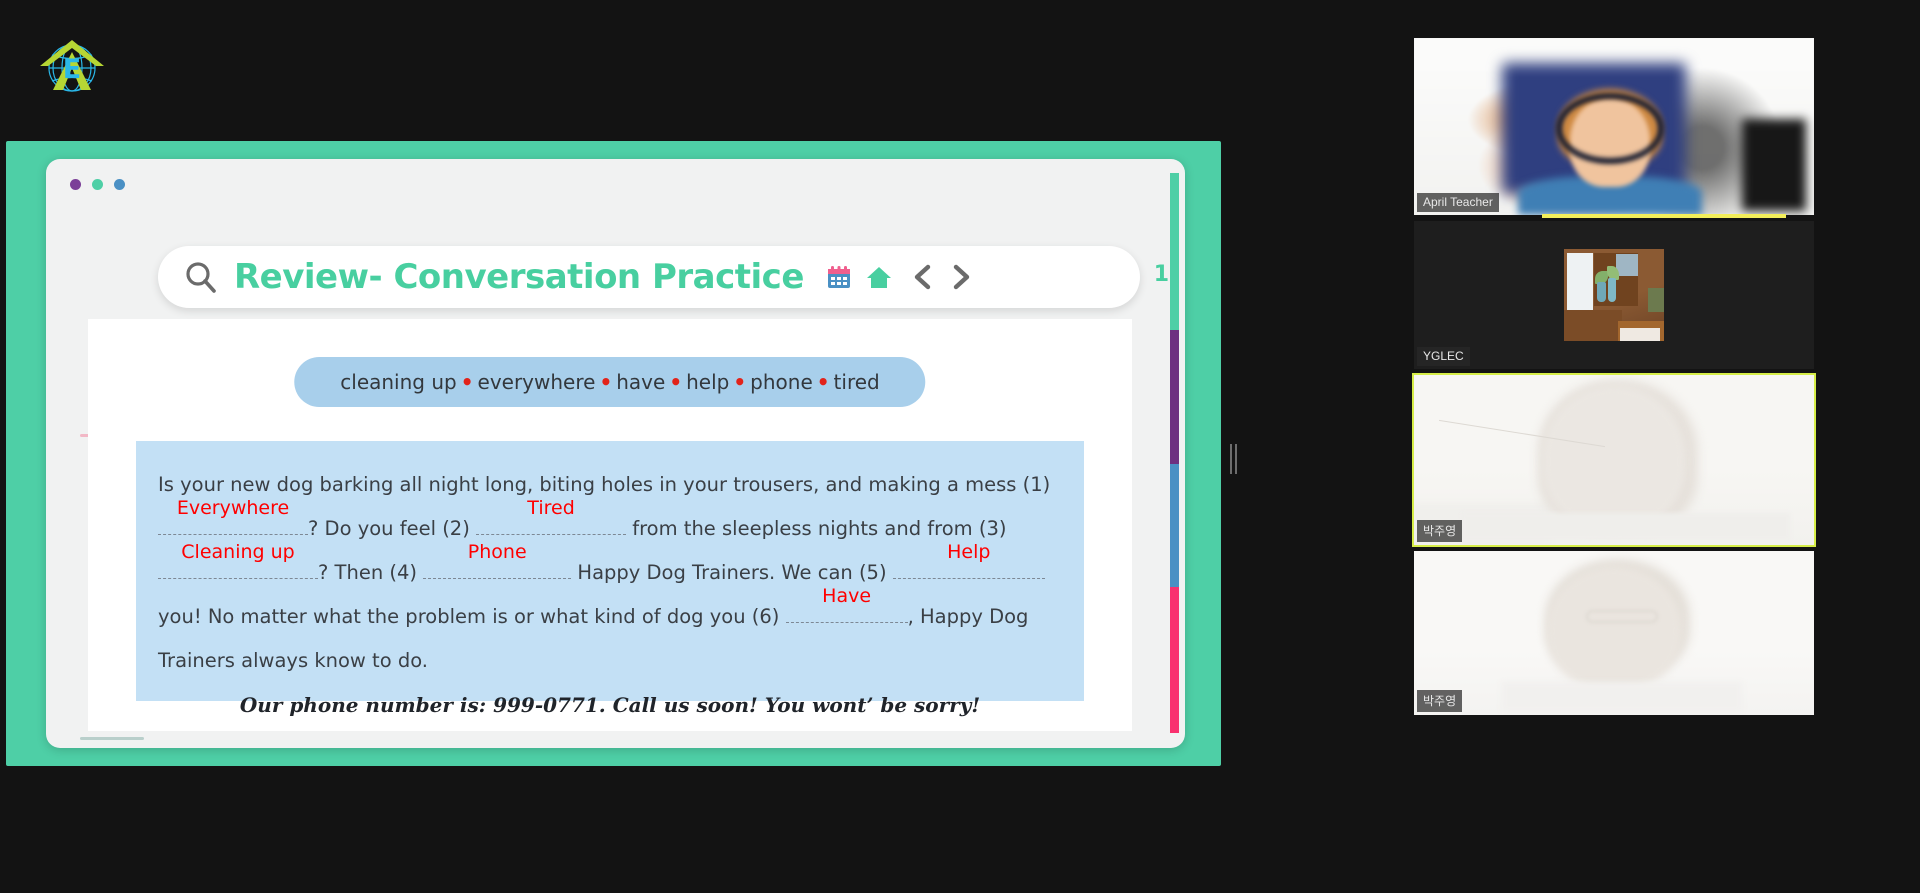 The image size is (1920, 893). What do you see at coordinates (201, 277) in the screenshot?
I see `search-icon` at bounding box center [201, 277].